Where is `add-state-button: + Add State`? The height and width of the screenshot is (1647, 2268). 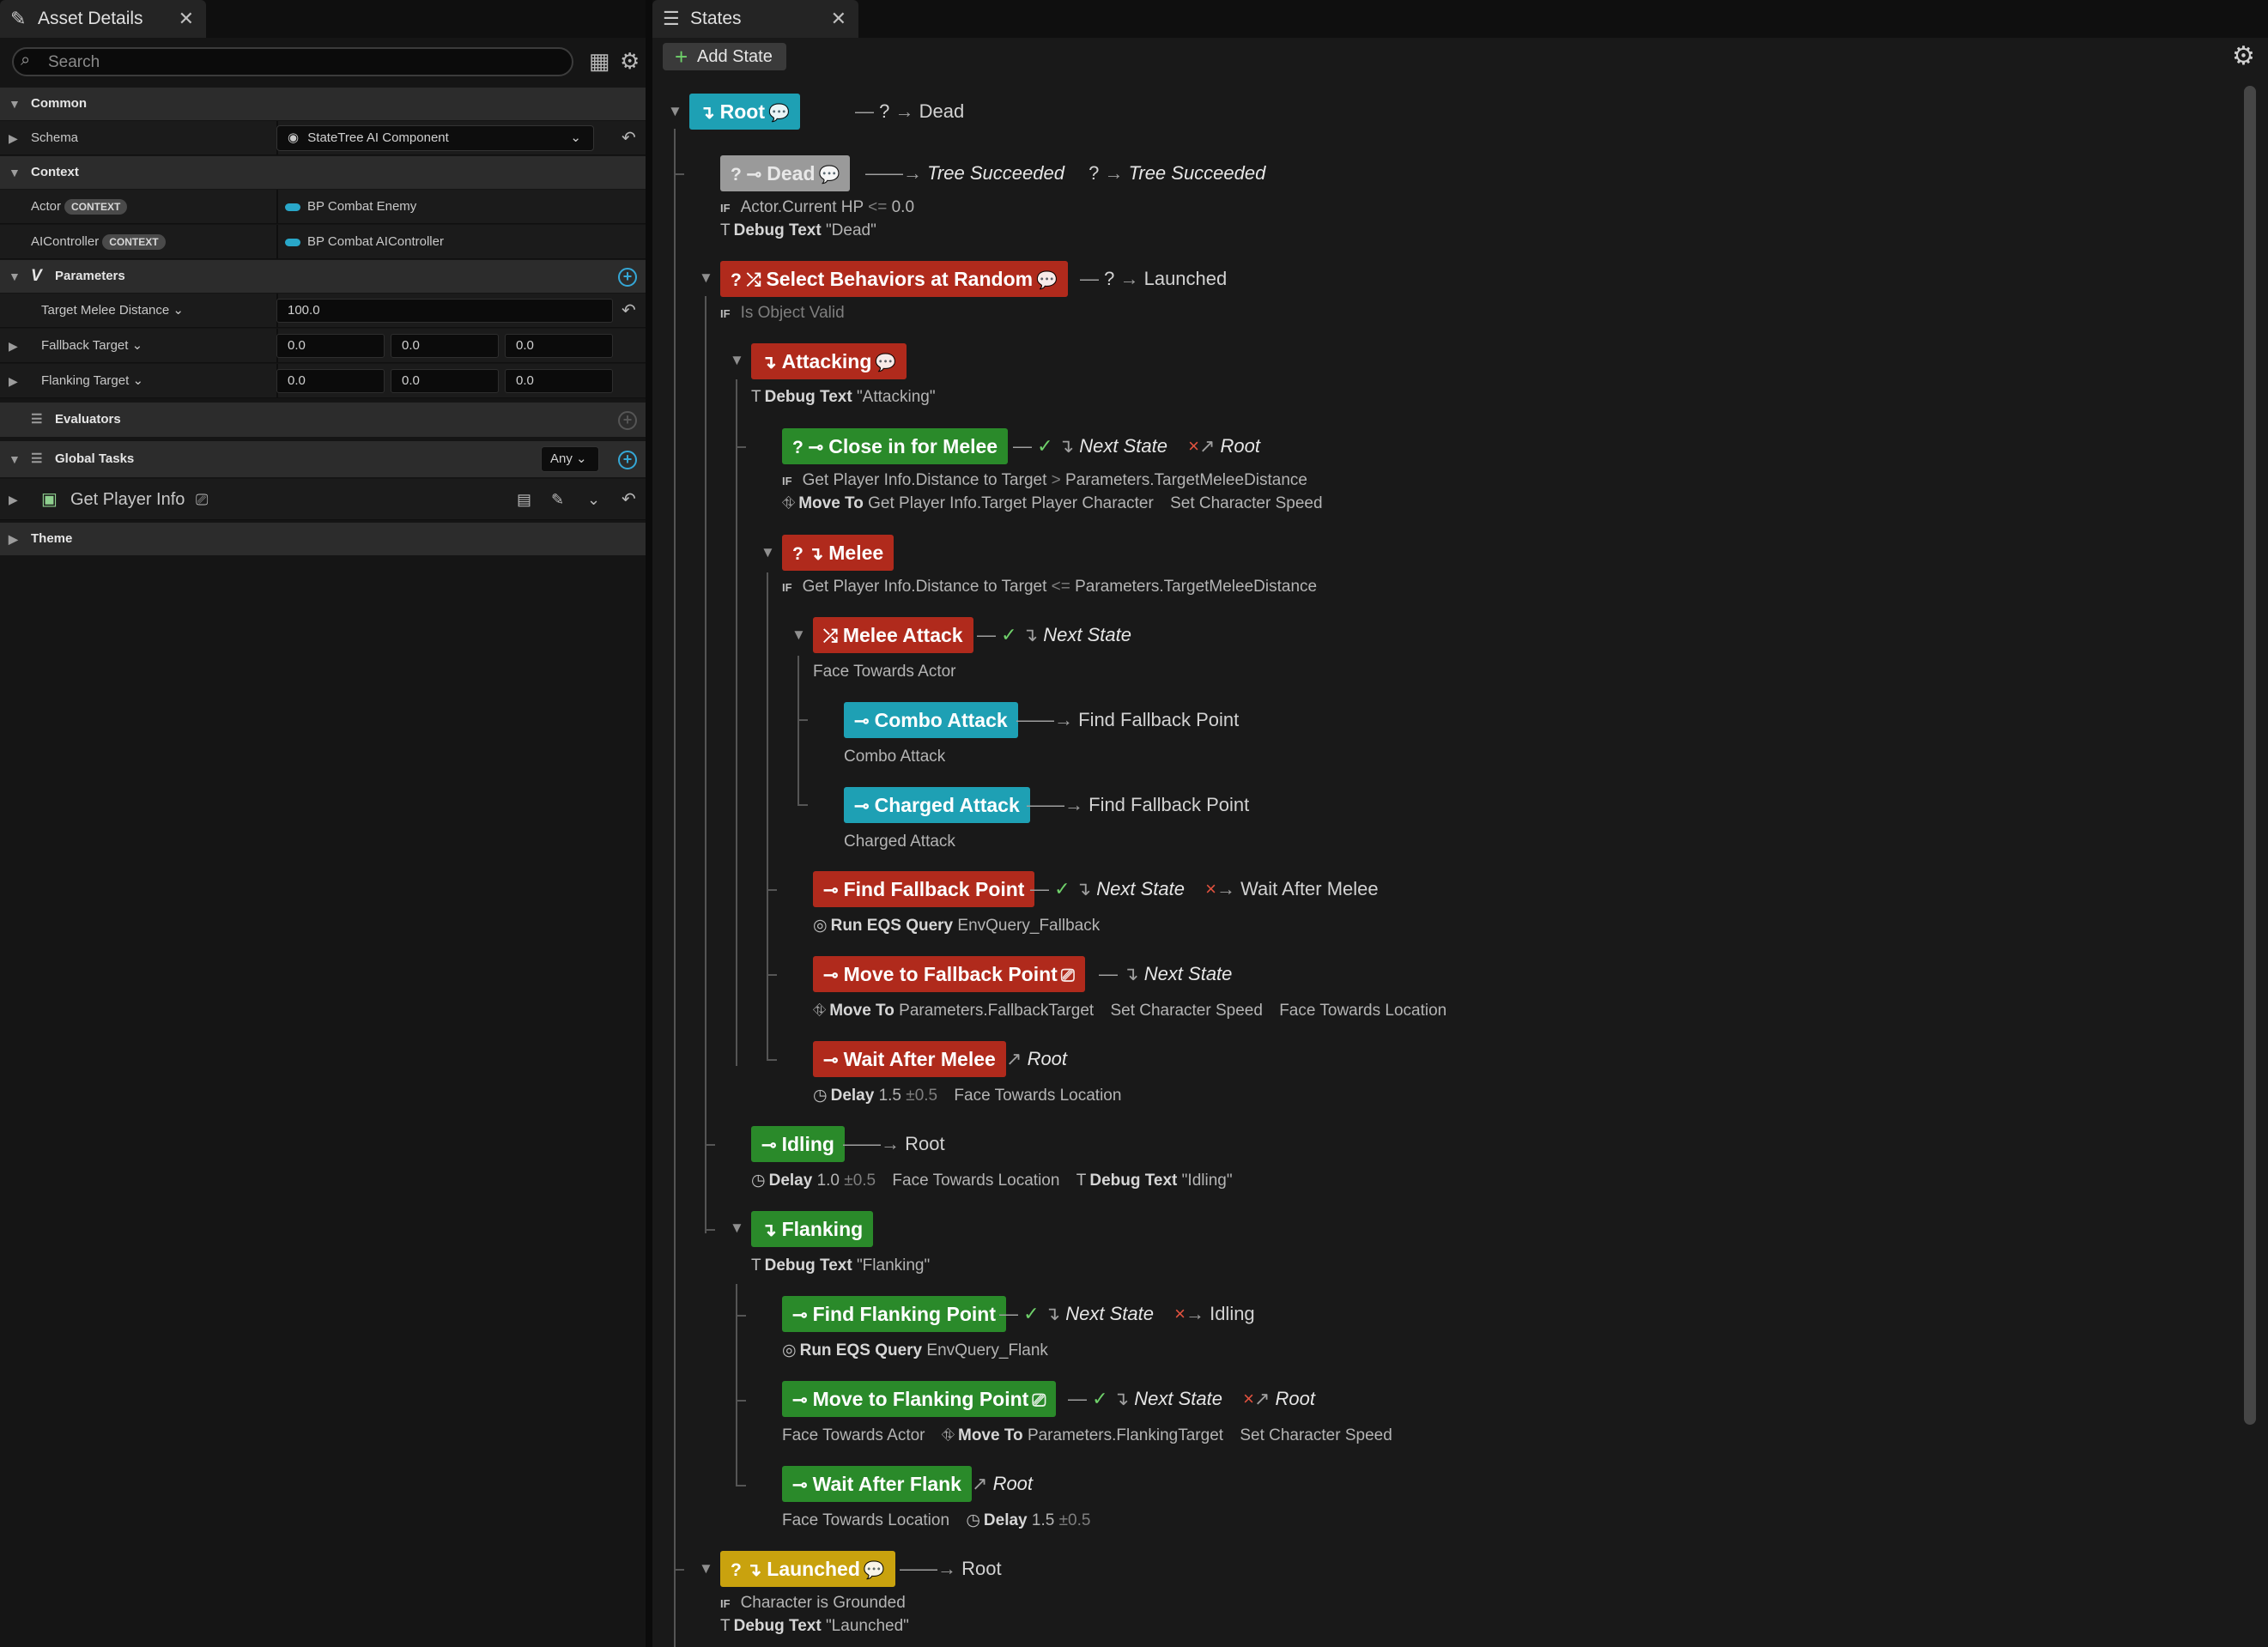
add-state-button: + Add State is located at coordinates (724, 57).